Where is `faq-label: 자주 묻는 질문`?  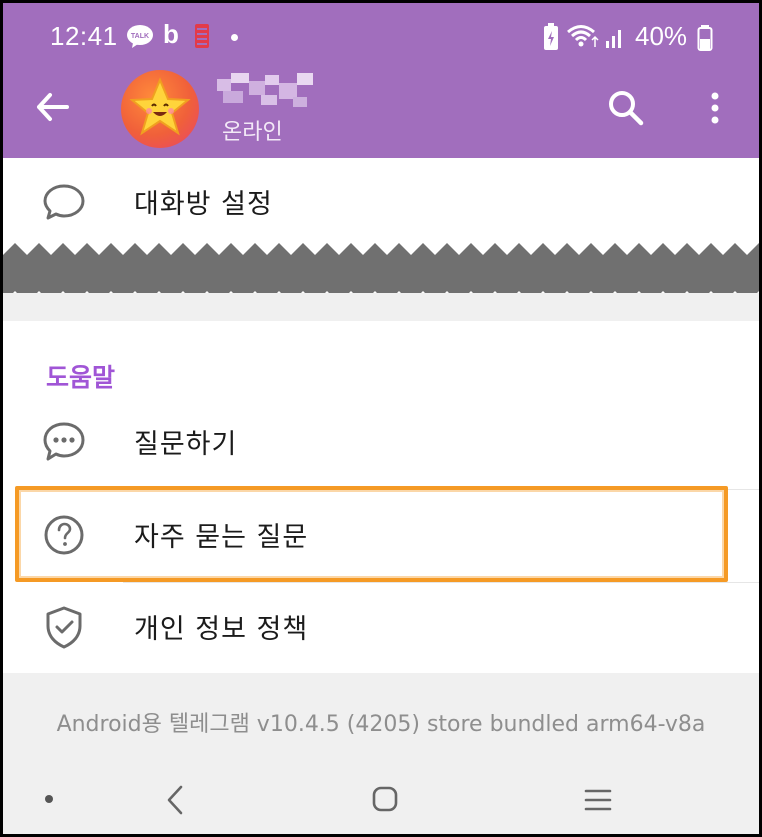 faq-label: 자주 묻는 질문 is located at coordinates (221, 537).